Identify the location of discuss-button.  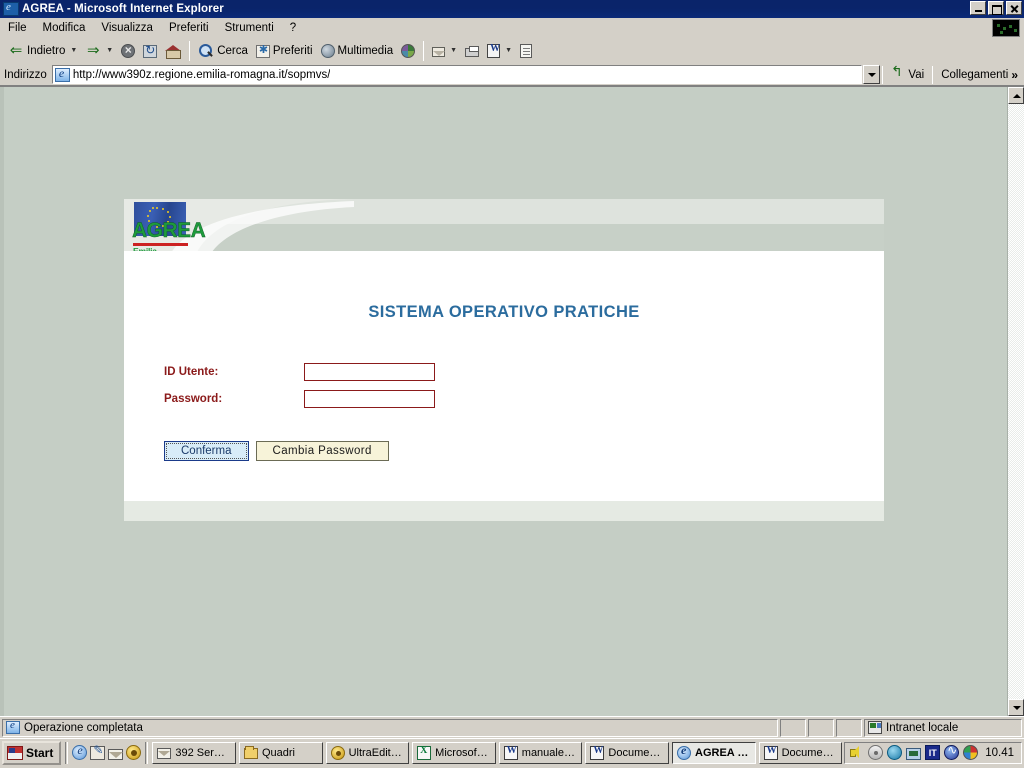
(526, 51).